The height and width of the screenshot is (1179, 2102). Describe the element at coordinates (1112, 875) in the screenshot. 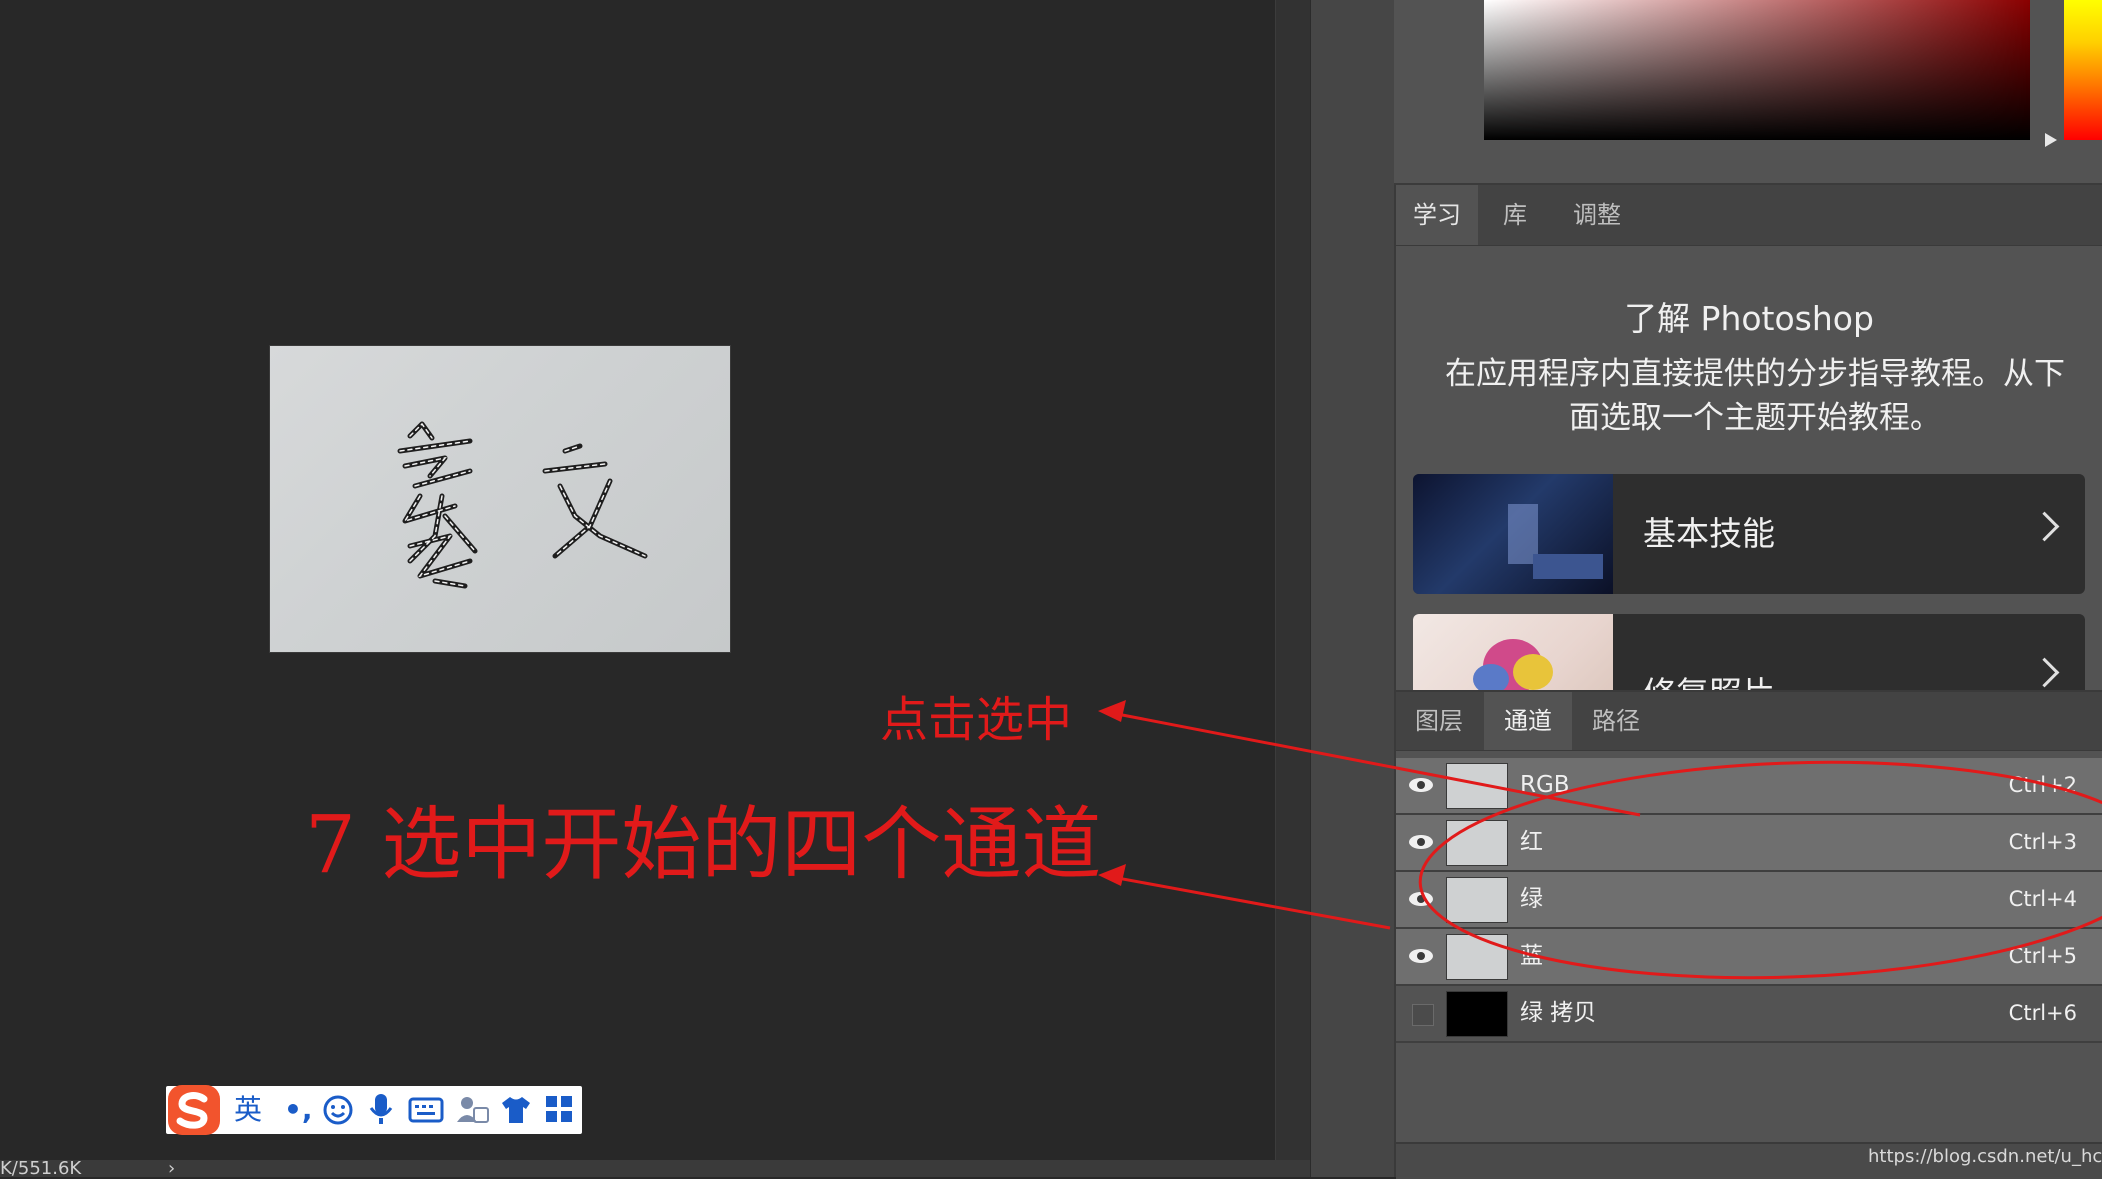

I see `arrowhead-step-icon` at that location.